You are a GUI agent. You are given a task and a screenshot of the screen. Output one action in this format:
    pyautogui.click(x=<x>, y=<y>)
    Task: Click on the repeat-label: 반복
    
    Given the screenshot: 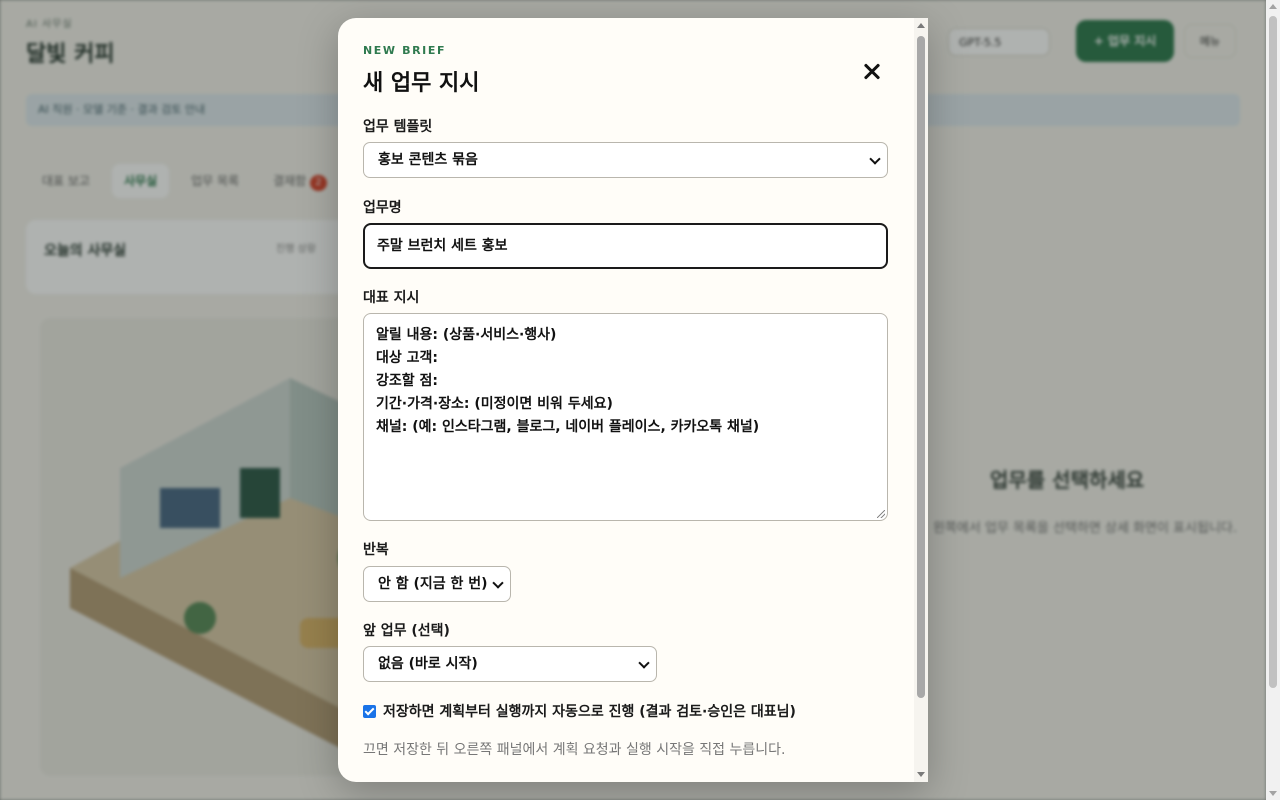 What is the action you would take?
    pyautogui.click(x=376, y=550)
    